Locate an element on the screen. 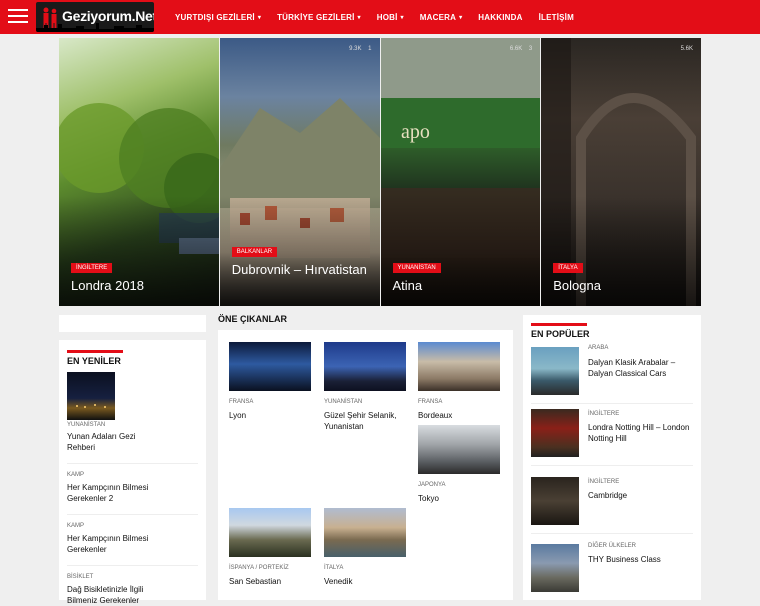 This screenshot has width=760, height=606. nav-item-label: HOBİ is located at coordinates (387, 17).